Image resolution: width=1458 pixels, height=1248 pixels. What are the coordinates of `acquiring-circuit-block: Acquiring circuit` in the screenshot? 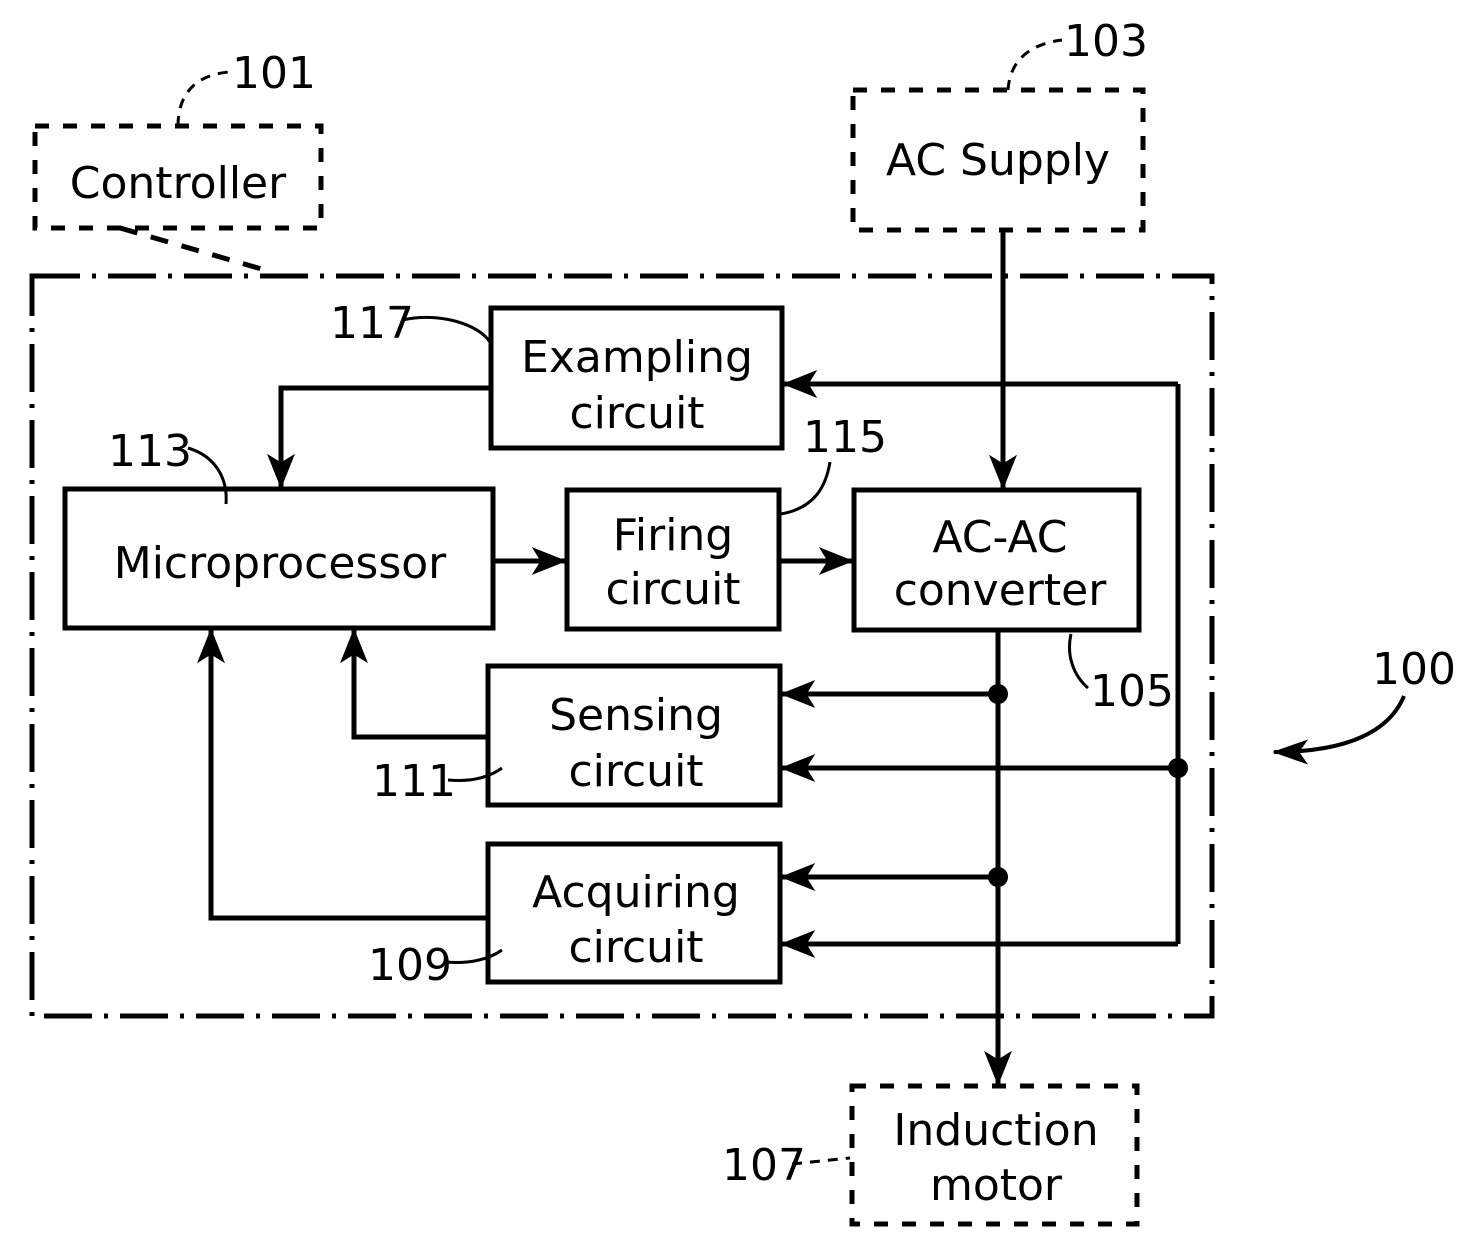 It's located at (634, 913).